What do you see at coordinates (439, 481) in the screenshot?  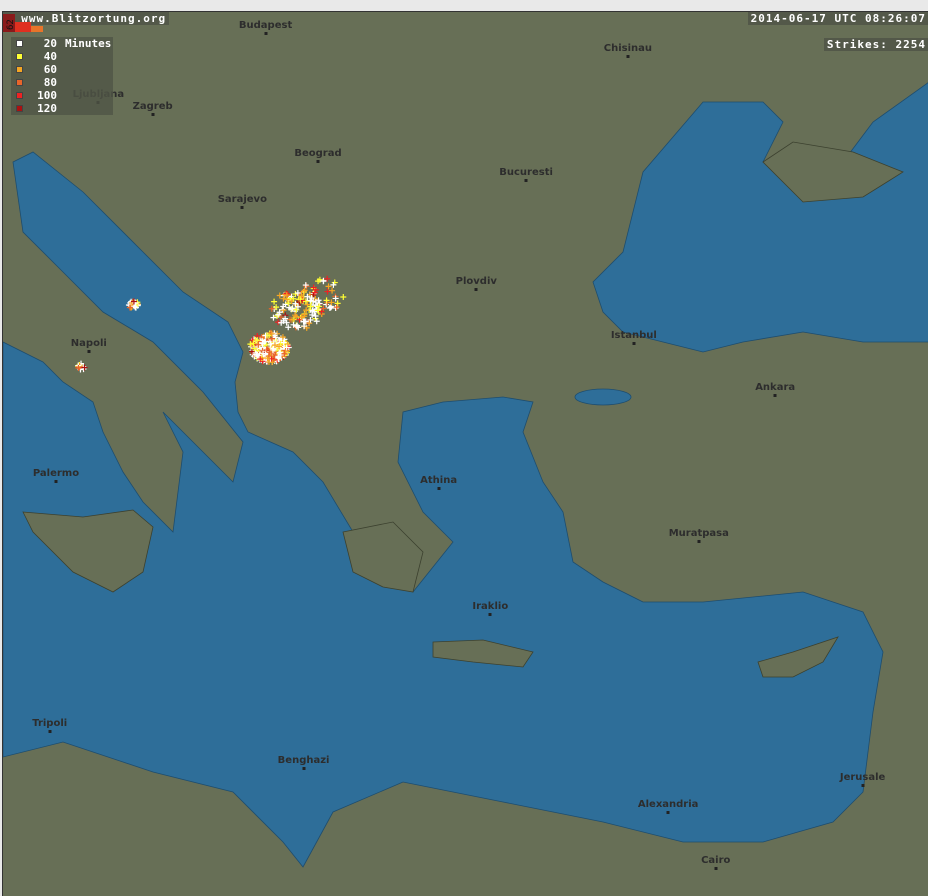 I see `city-label: Athina` at bounding box center [439, 481].